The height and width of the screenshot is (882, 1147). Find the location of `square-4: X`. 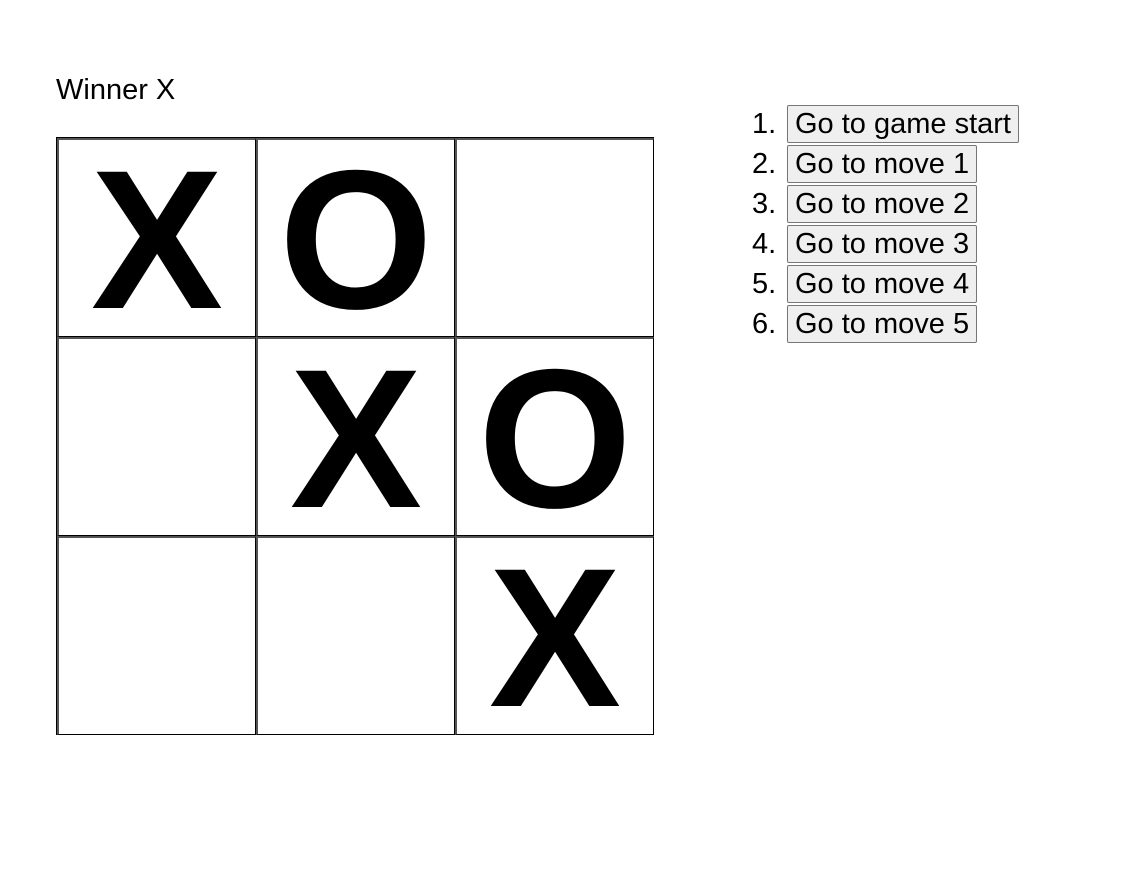

square-4: X is located at coordinates (355, 436).